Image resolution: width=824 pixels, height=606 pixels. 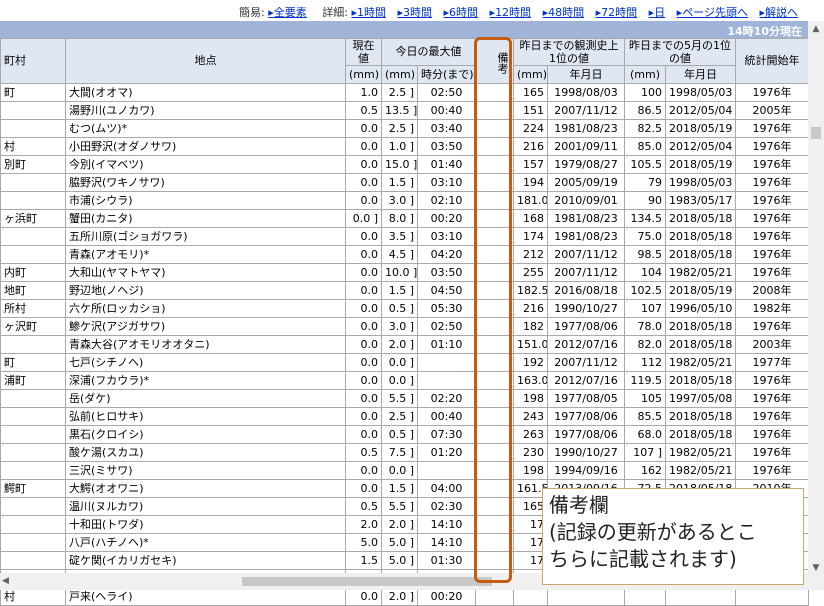 I want to click on vertical-scrollbar: ▲ ▼, so click(x=816, y=298).